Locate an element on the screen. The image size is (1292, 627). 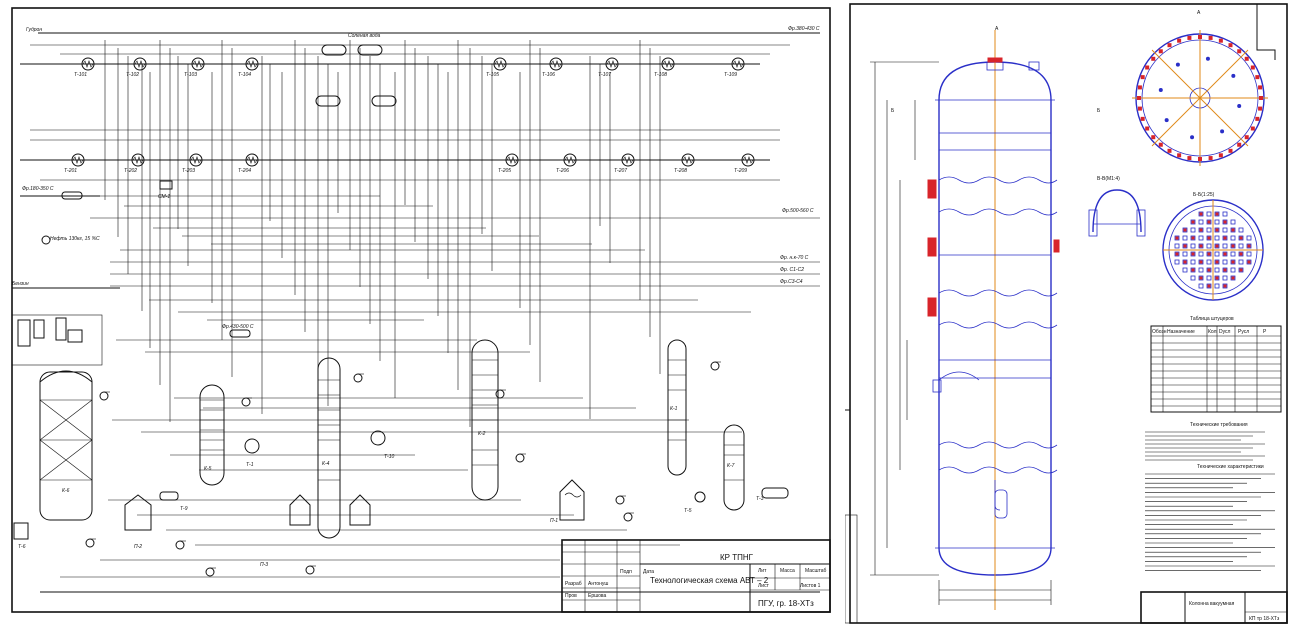
section-vv-detail: В-В(М1:4) is located at coordinates (1117, 206).